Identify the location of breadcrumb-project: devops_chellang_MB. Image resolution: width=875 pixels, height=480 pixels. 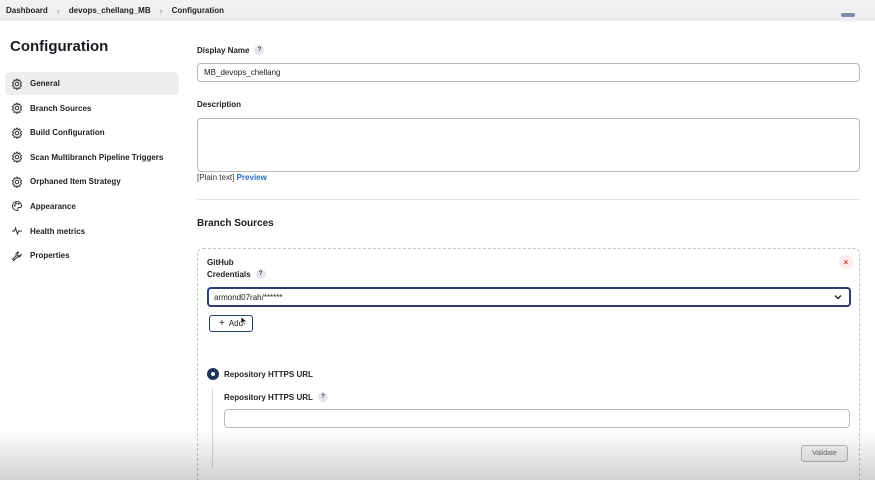
(110, 10).